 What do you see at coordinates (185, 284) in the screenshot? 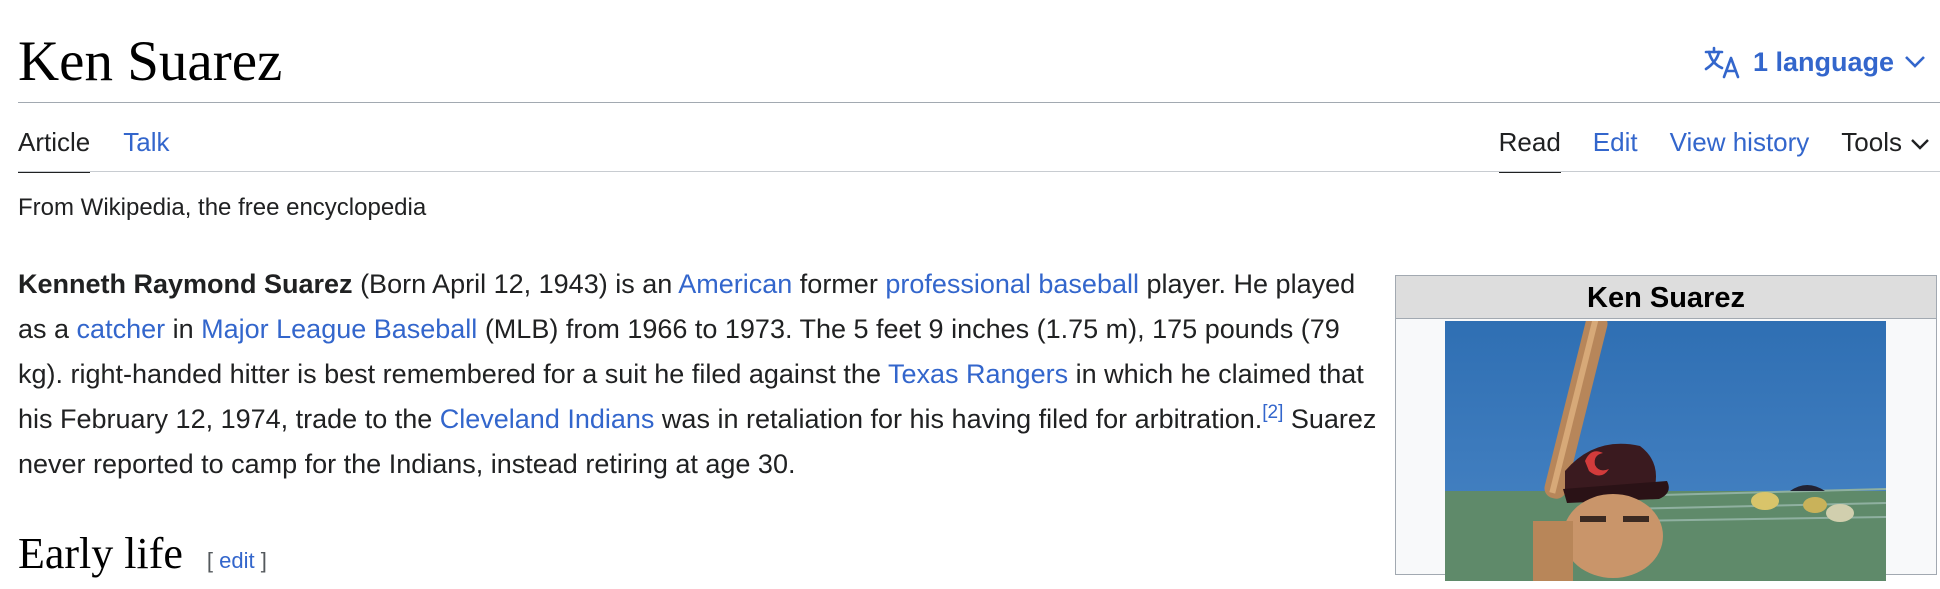
I see `subject-name: Kenneth Raymond Suarez` at bounding box center [185, 284].